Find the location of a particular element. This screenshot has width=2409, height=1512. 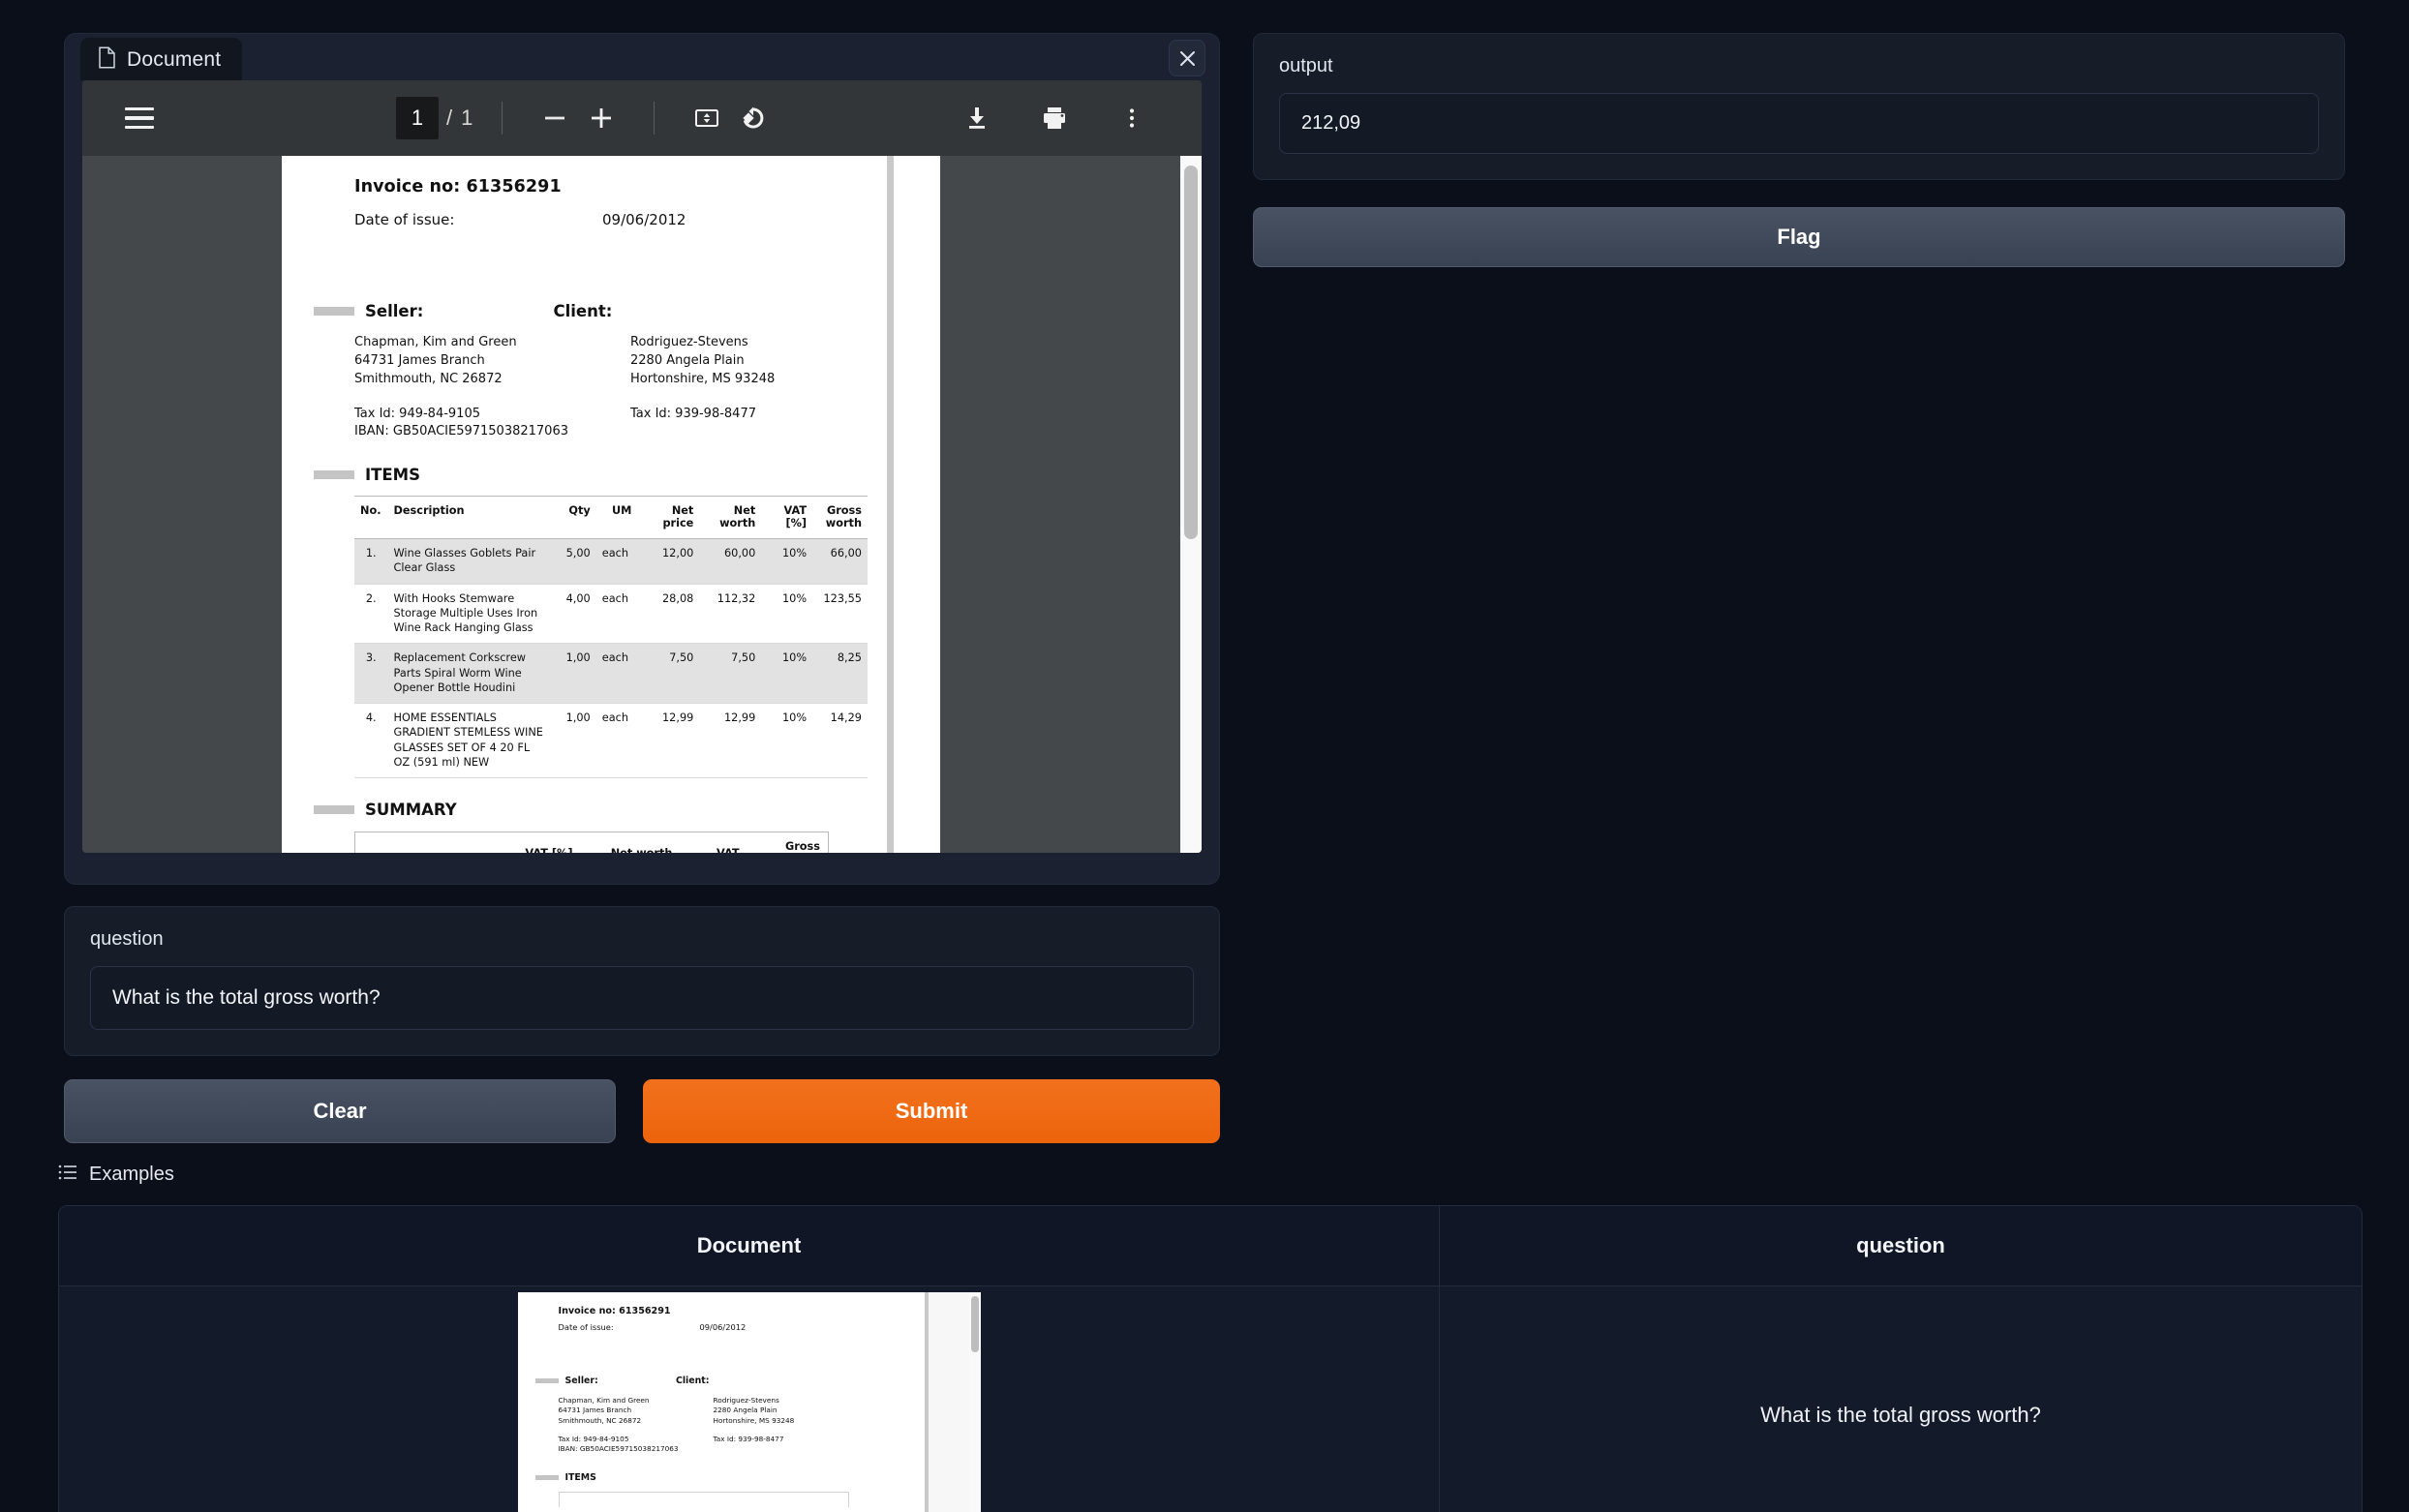

thumb-date-value: 09/06/2012 is located at coordinates (723, 1327).